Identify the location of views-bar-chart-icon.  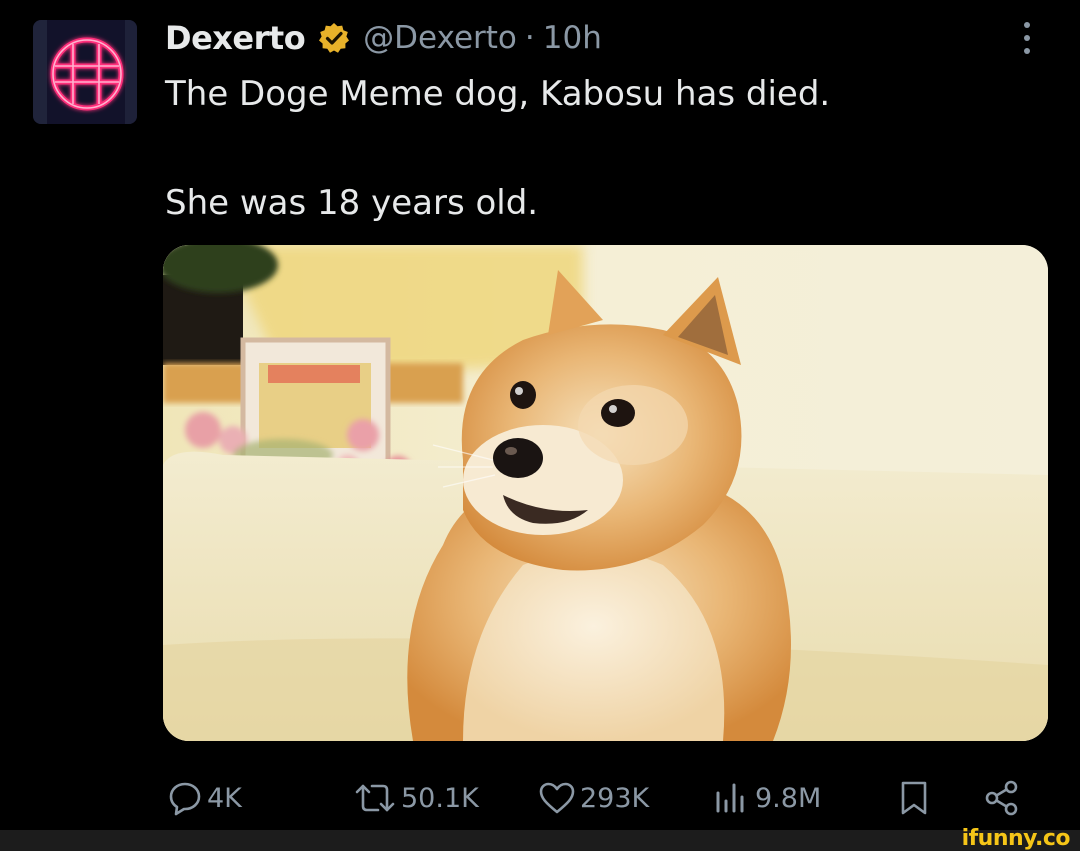
(730, 798).